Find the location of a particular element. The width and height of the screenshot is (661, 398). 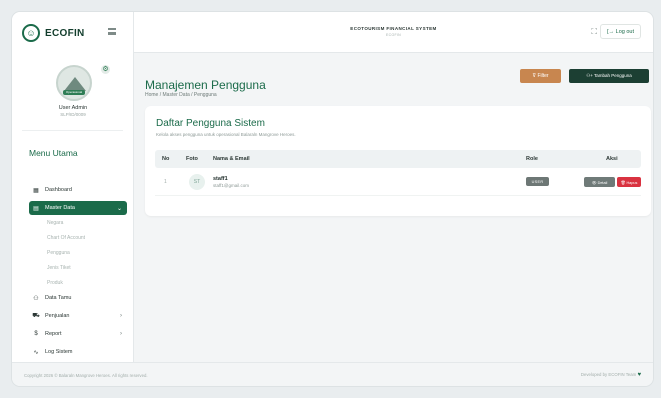

user-avatar: ST is located at coordinates (197, 182).